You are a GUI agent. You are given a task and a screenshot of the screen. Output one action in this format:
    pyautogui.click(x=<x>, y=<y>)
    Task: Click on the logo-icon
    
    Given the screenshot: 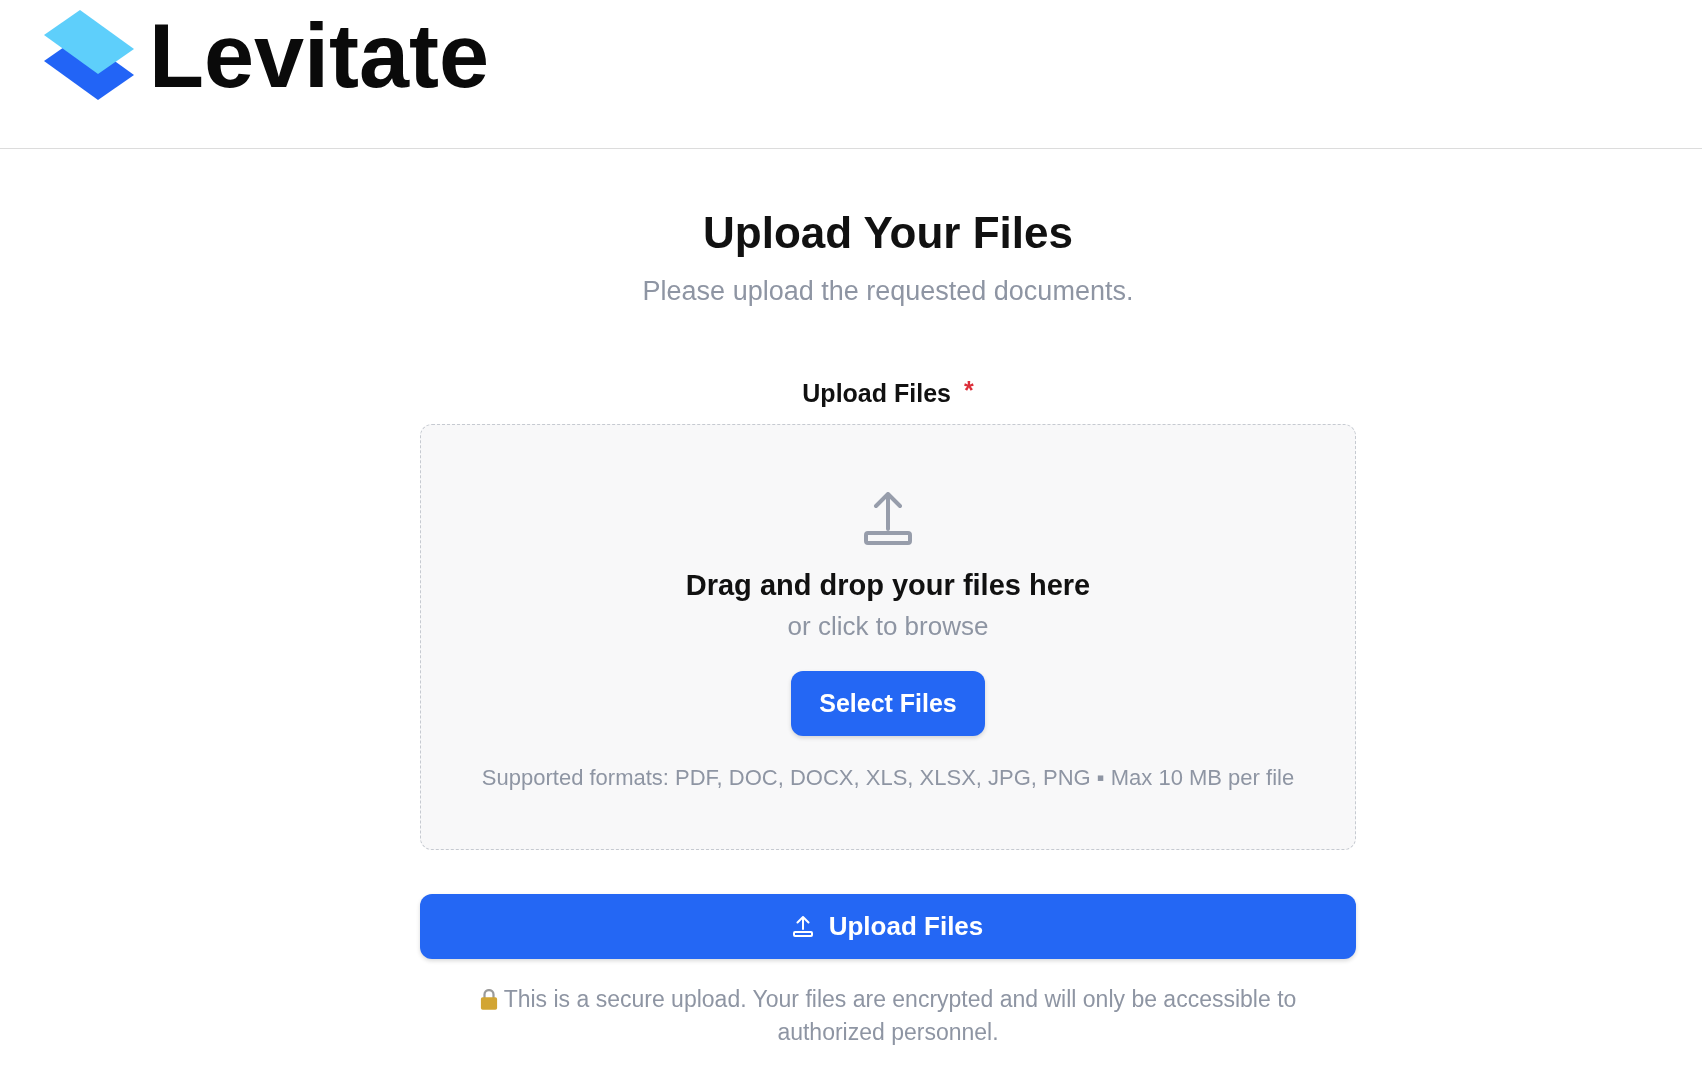 What is the action you would take?
    pyautogui.click(x=89, y=55)
    